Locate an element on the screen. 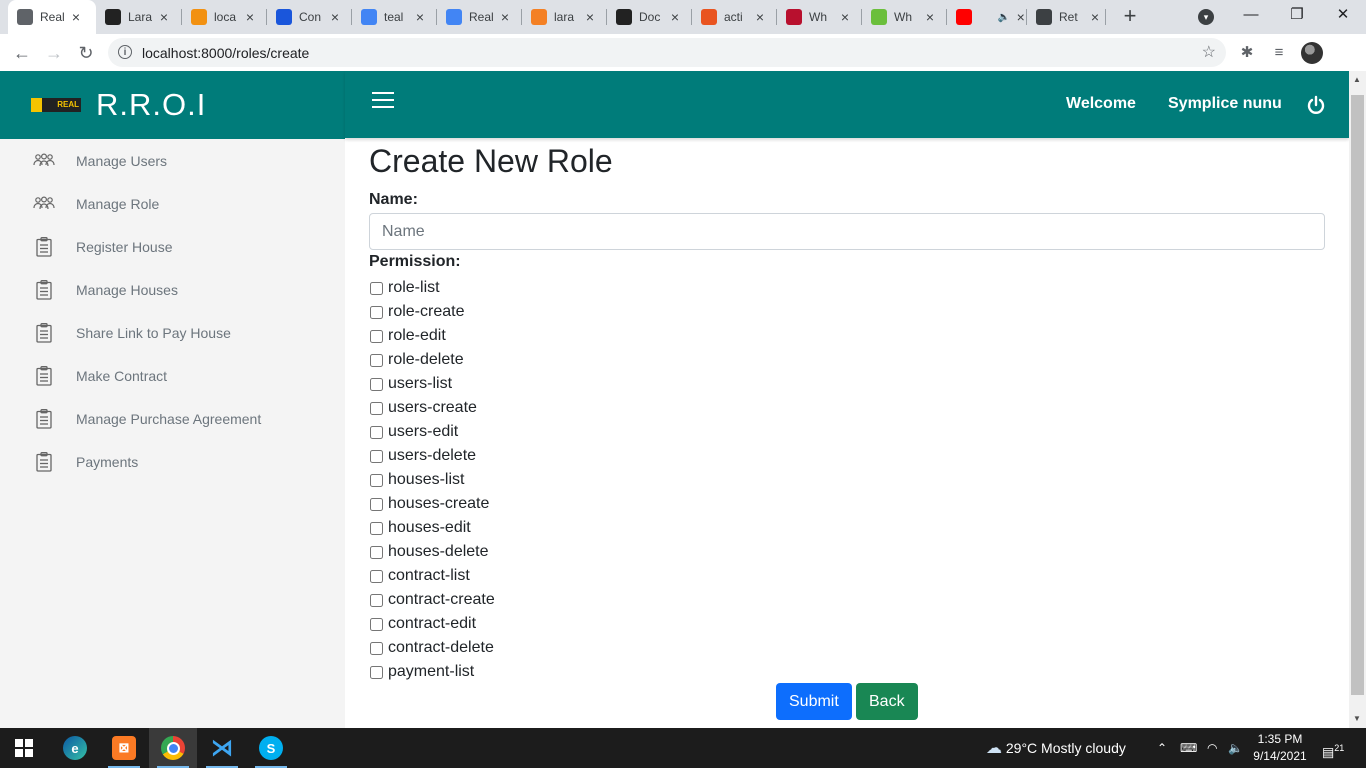 The height and width of the screenshot is (772, 1366). tray-chevron-icon: ⌃ is located at coordinates (1162, 748).